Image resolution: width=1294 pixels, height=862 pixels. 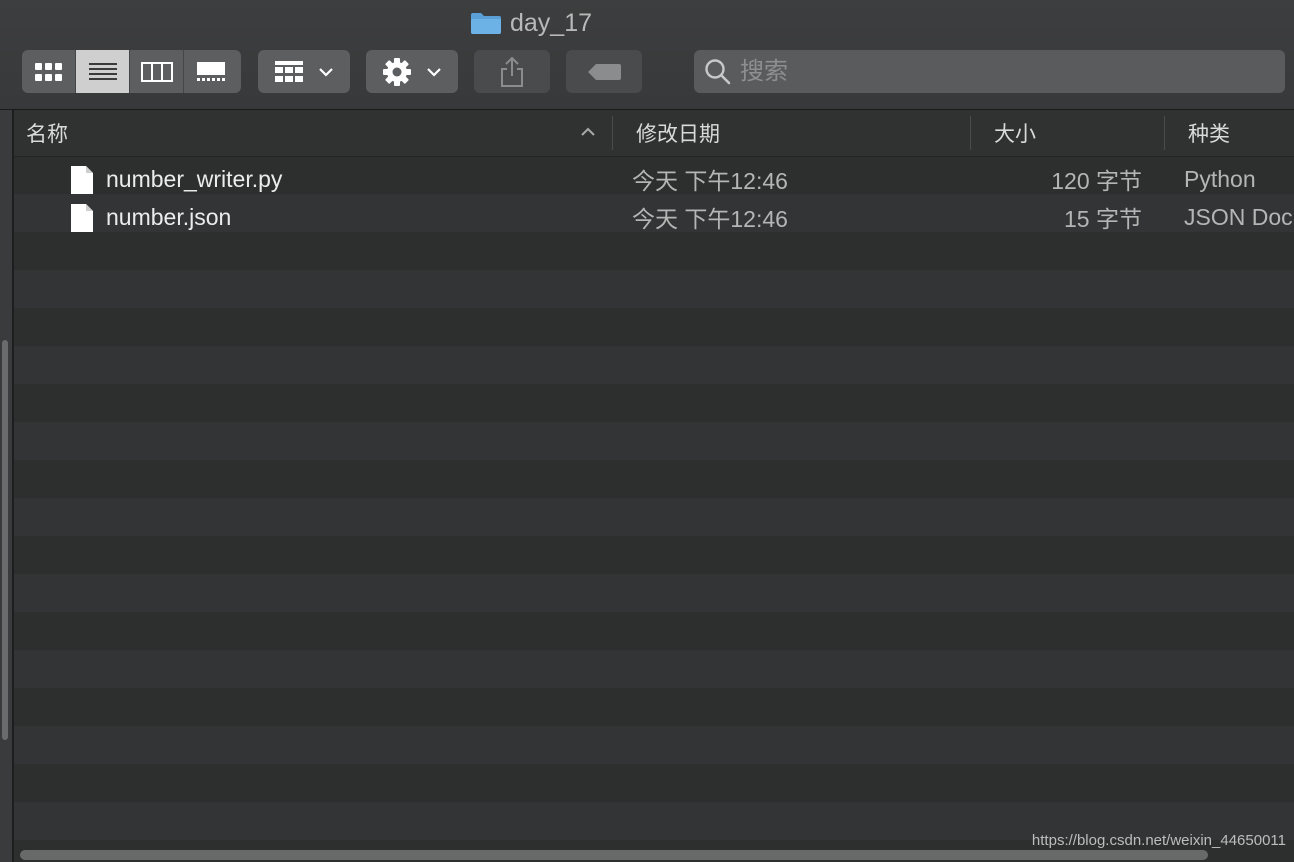 What do you see at coordinates (647, 55) in the screenshot?
I see `window-toolbar: day_17` at bounding box center [647, 55].